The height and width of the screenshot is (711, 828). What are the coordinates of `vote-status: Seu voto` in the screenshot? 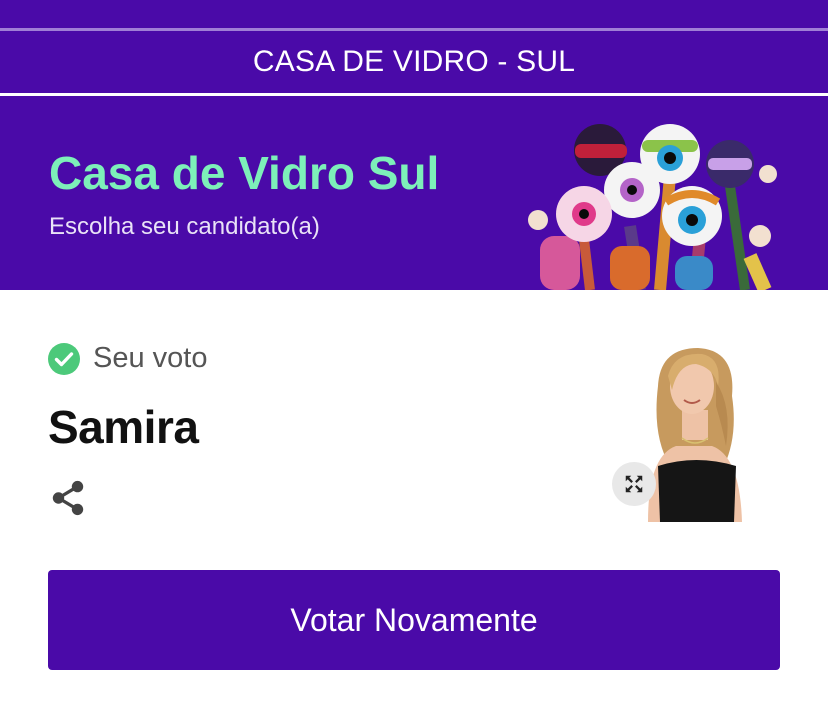 It's located at (127, 358).